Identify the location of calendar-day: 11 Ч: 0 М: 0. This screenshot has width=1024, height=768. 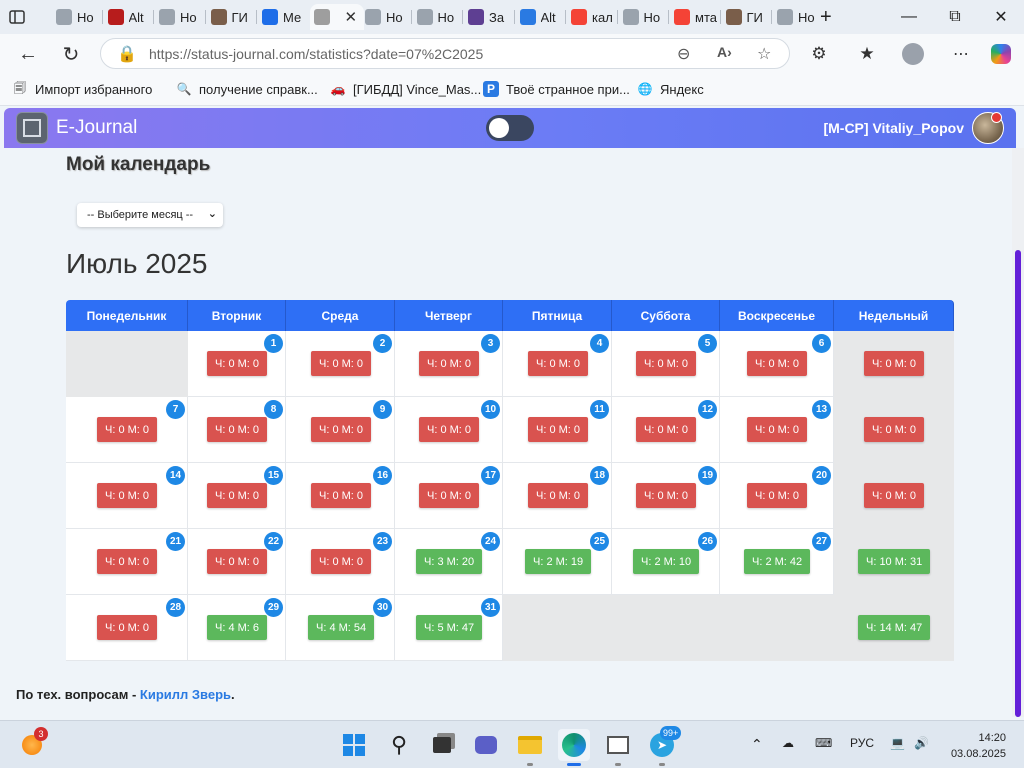
(557, 430).